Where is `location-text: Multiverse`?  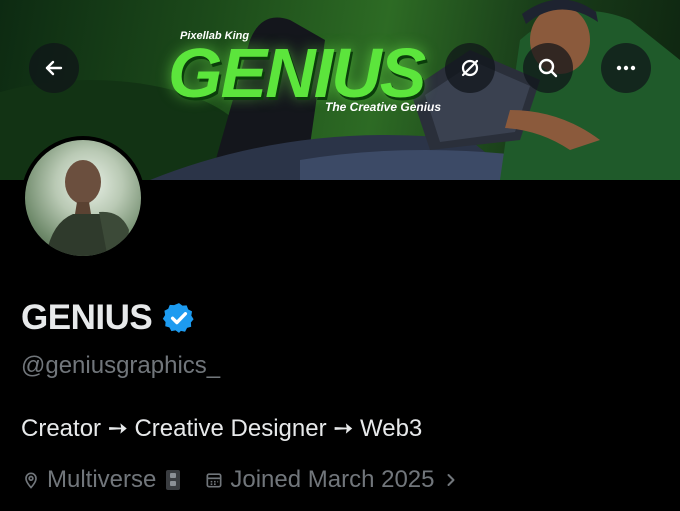 location-text: Multiverse is located at coordinates (102, 479).